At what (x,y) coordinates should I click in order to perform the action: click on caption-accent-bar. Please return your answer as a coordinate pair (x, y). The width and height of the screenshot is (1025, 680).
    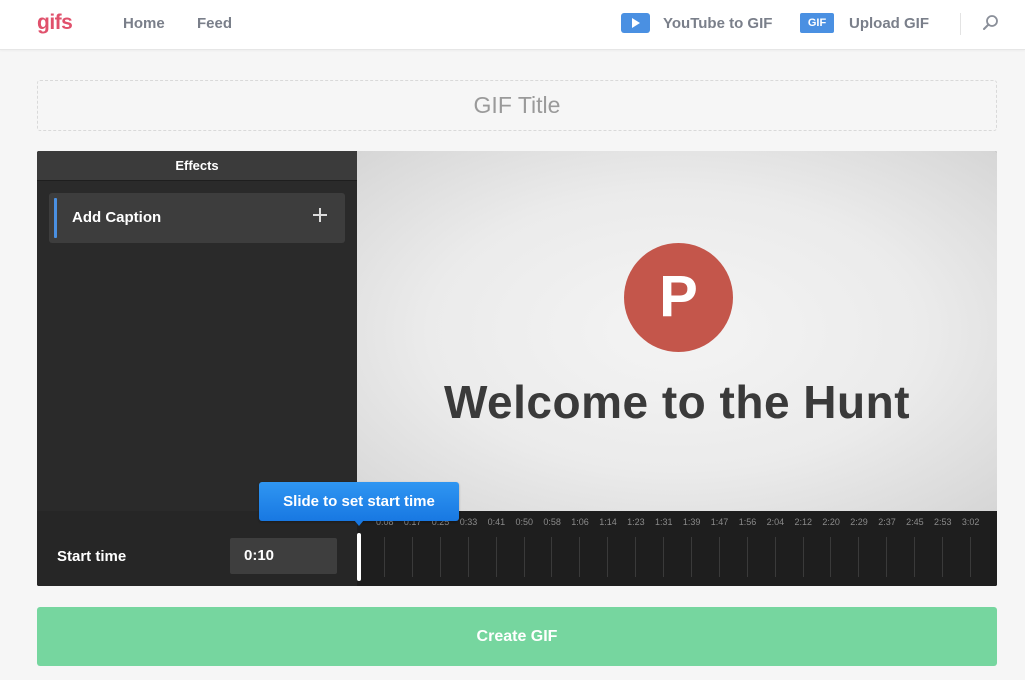
    Looking at the image, I should click on (55, 218).